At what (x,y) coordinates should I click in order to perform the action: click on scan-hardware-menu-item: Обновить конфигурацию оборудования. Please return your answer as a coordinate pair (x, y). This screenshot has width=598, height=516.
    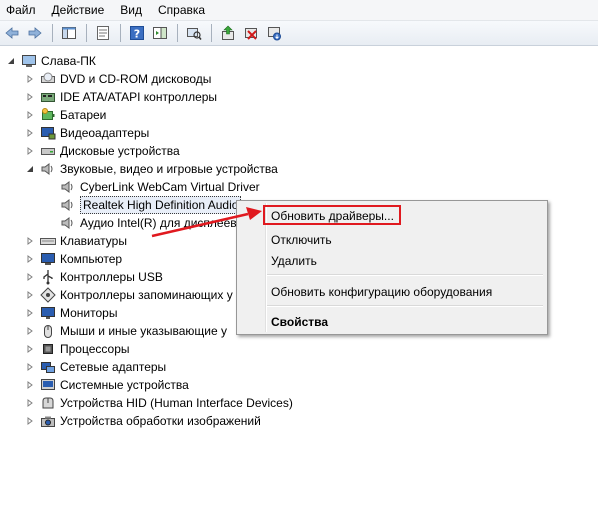
    Looking at the image, I should click on (381, 292).